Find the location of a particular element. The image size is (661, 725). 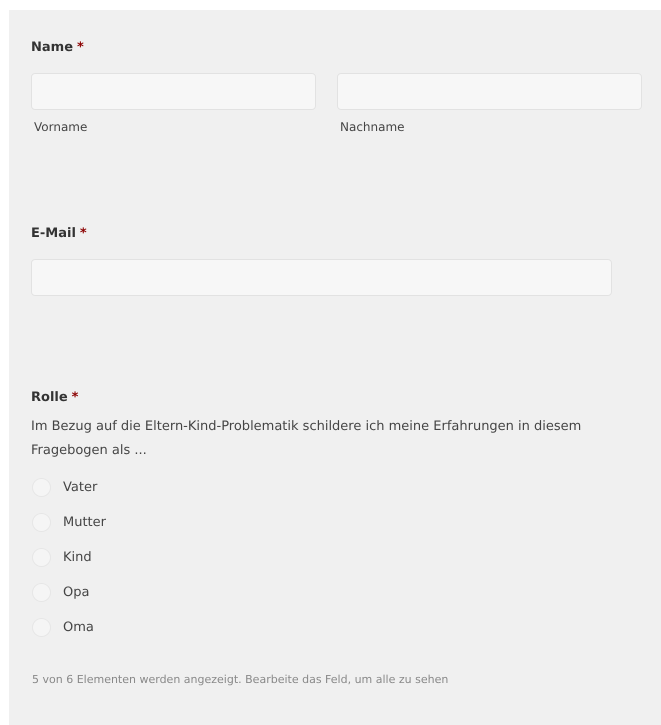

sublabel: Vorname is located at coordinates (61, 127).